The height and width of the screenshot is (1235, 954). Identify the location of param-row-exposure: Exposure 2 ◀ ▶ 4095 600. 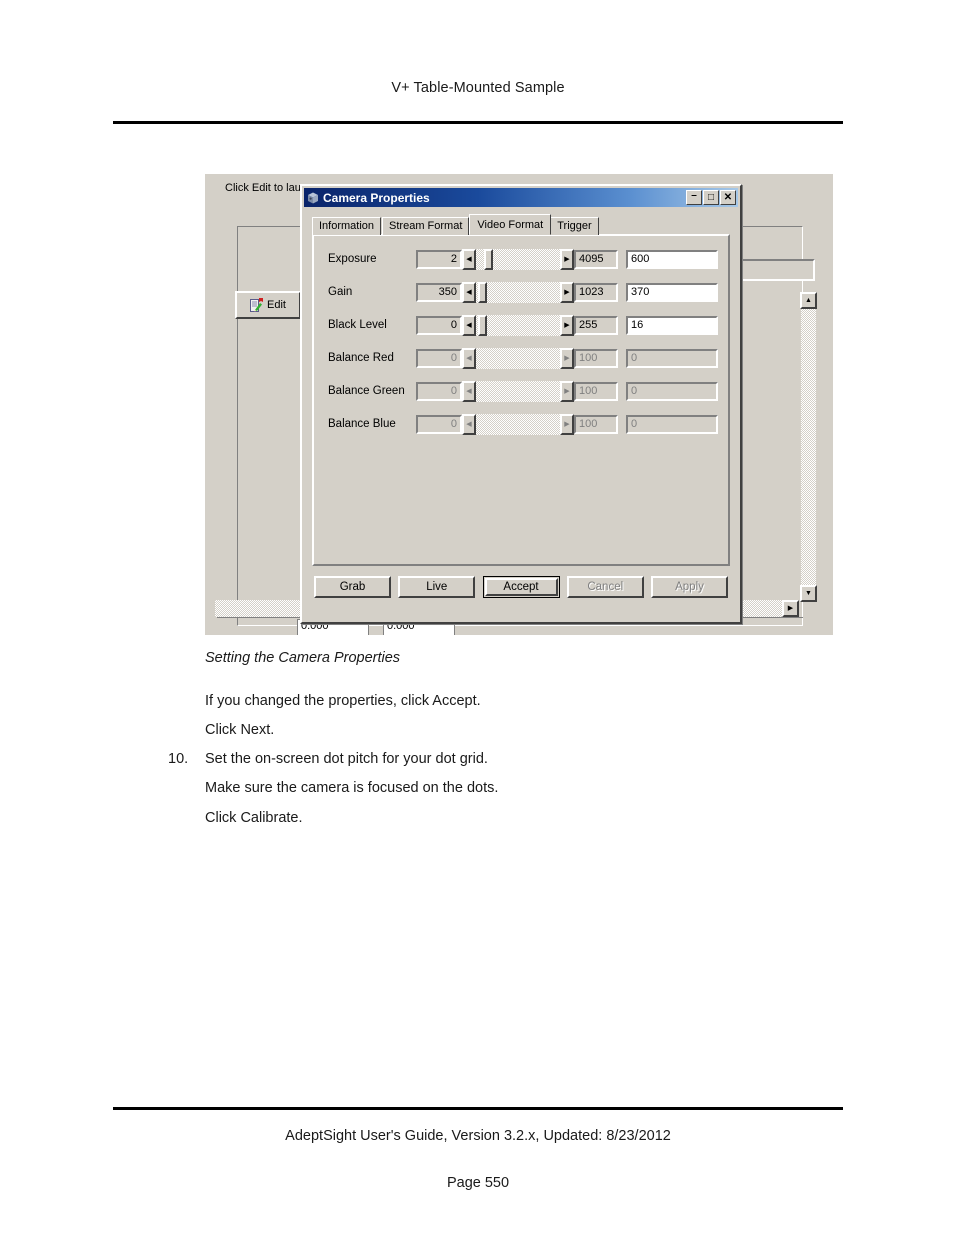
(523, 259).